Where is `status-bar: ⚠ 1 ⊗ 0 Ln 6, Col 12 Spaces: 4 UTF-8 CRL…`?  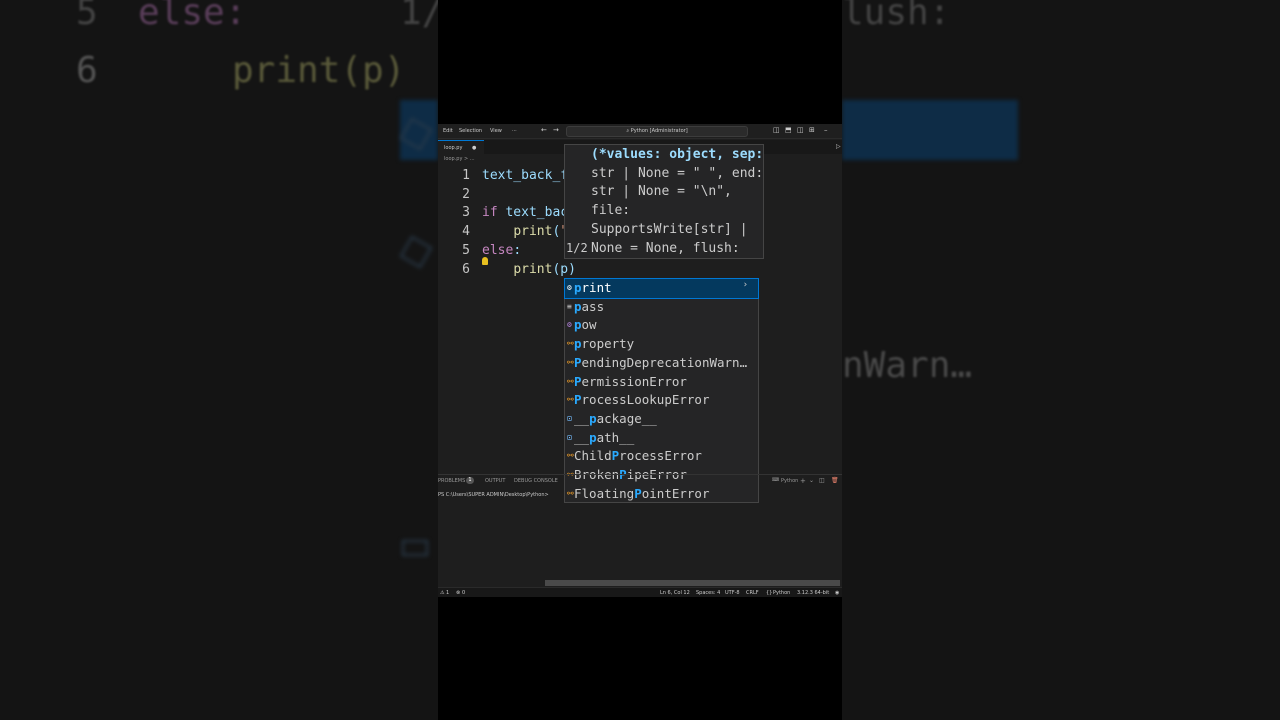
status-bar: ⚠ 1 ⊗ 0 Ln 6, Col 12 Spaces: 4 UTF-8 CRL… is located at coordinates (640, 592).